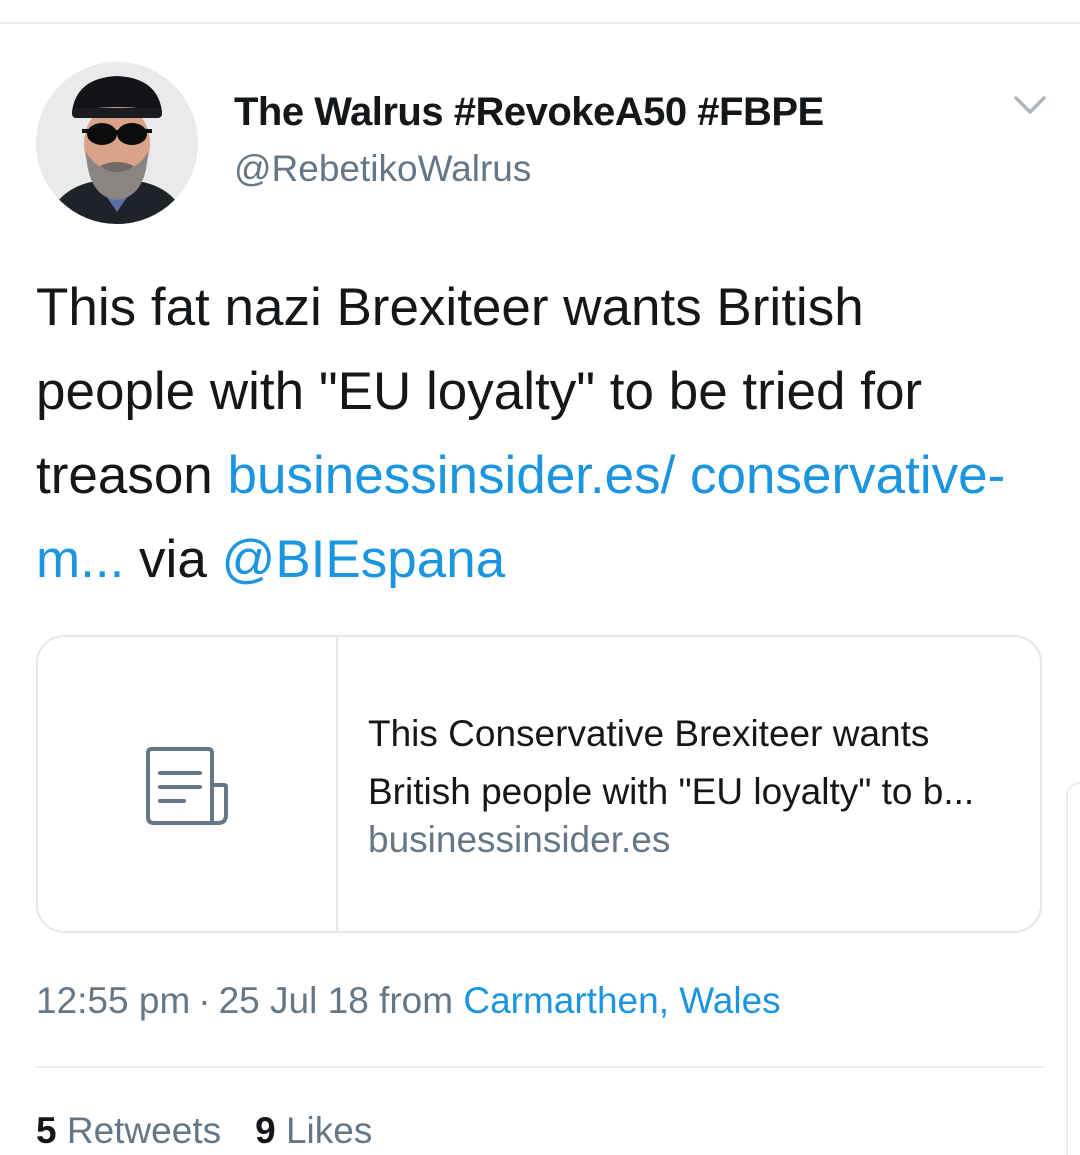  What do you see at coordinates (329, 1130) in the screenshot?
I see `likes-label: Likes` at bounding box center [329, 1130].